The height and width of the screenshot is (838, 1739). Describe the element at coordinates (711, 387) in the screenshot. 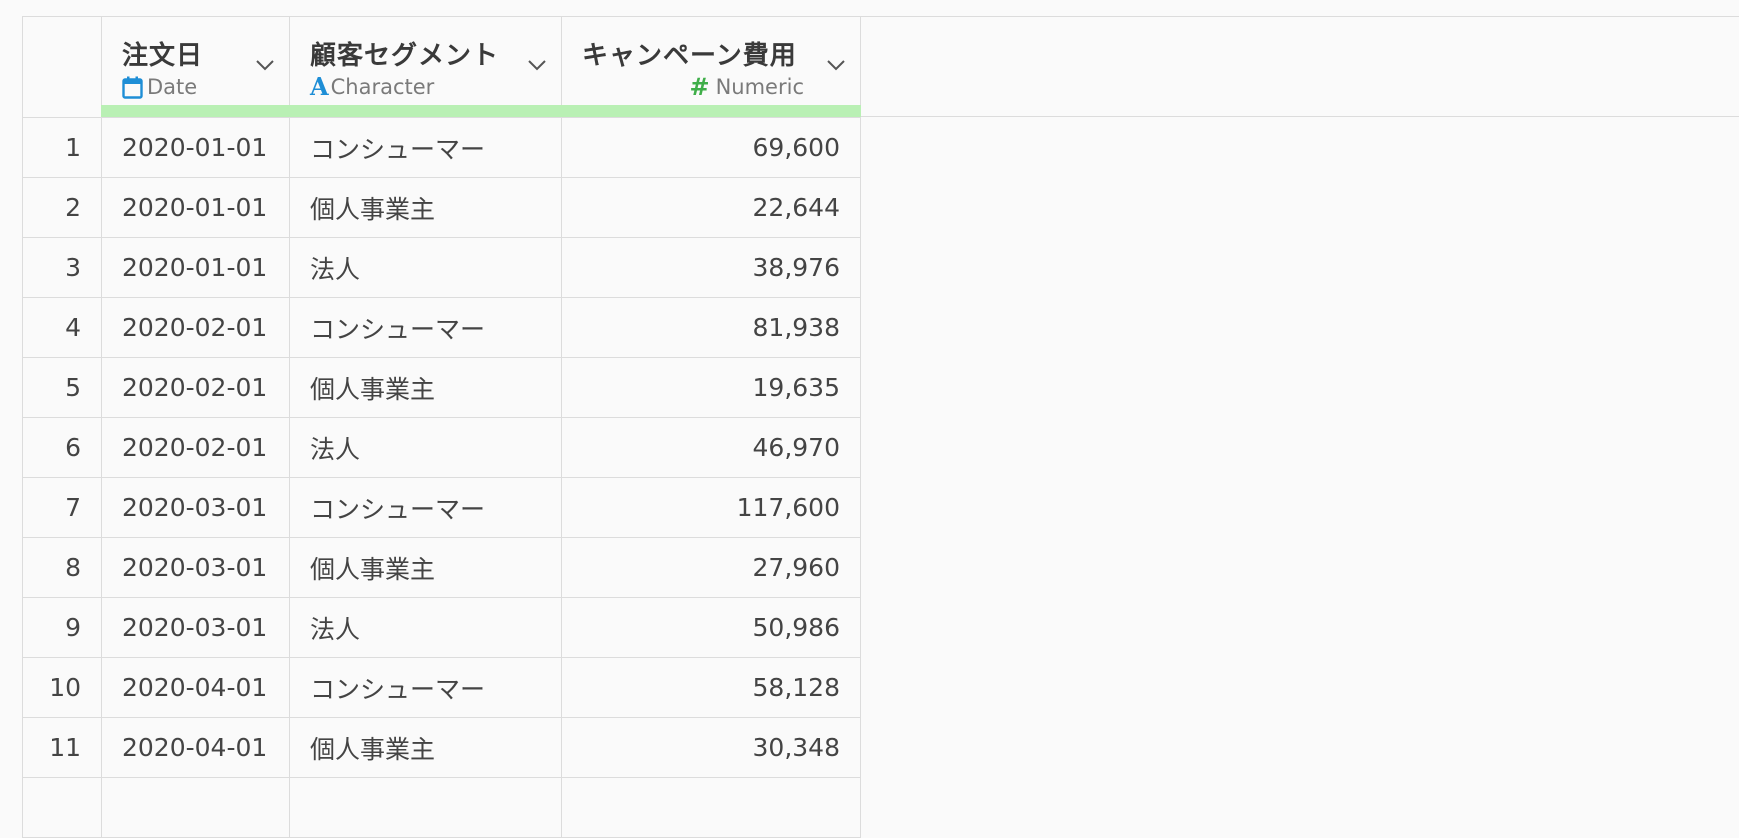

I see `cell-campaign-cost: 19,635` at that location.